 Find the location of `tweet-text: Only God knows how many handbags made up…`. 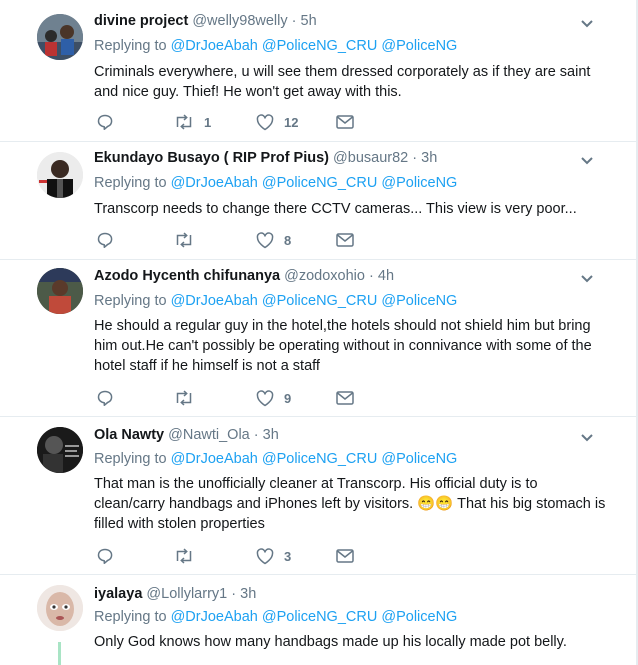

tweet-text: Only God knows how many handbags made up… is located at coordinates (330, 642).